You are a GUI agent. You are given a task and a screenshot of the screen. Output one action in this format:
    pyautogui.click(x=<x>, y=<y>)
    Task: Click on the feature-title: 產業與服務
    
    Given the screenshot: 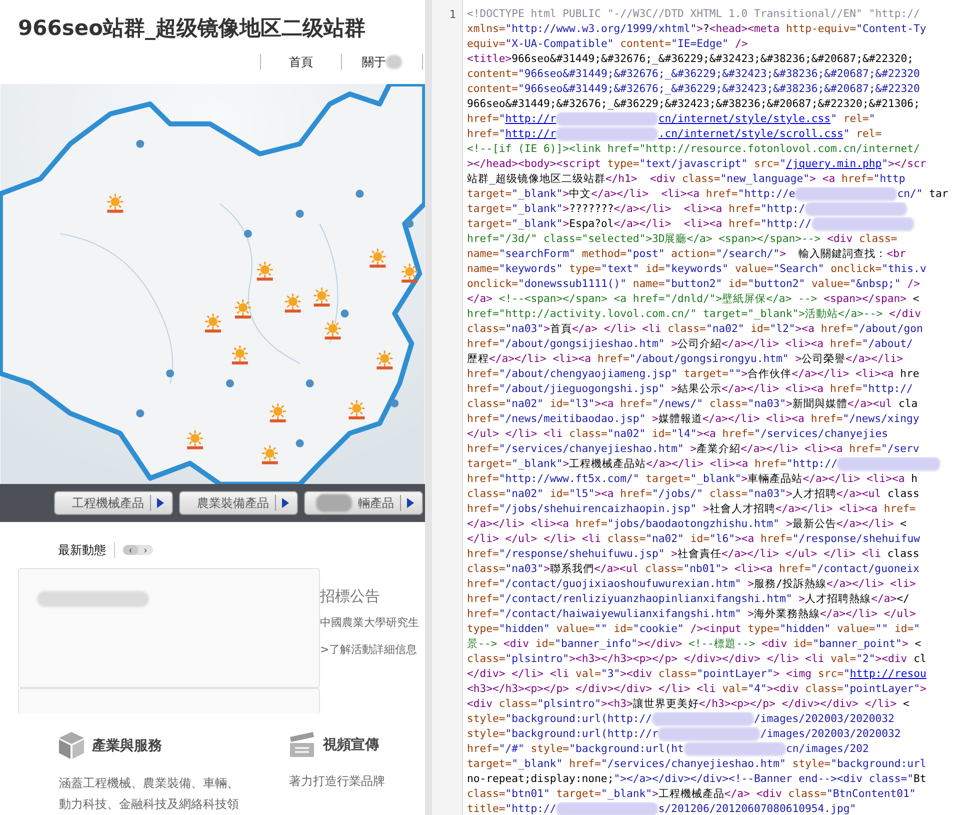 What is the action you would take?
    pyautogui.click(x=127, y=745)
    